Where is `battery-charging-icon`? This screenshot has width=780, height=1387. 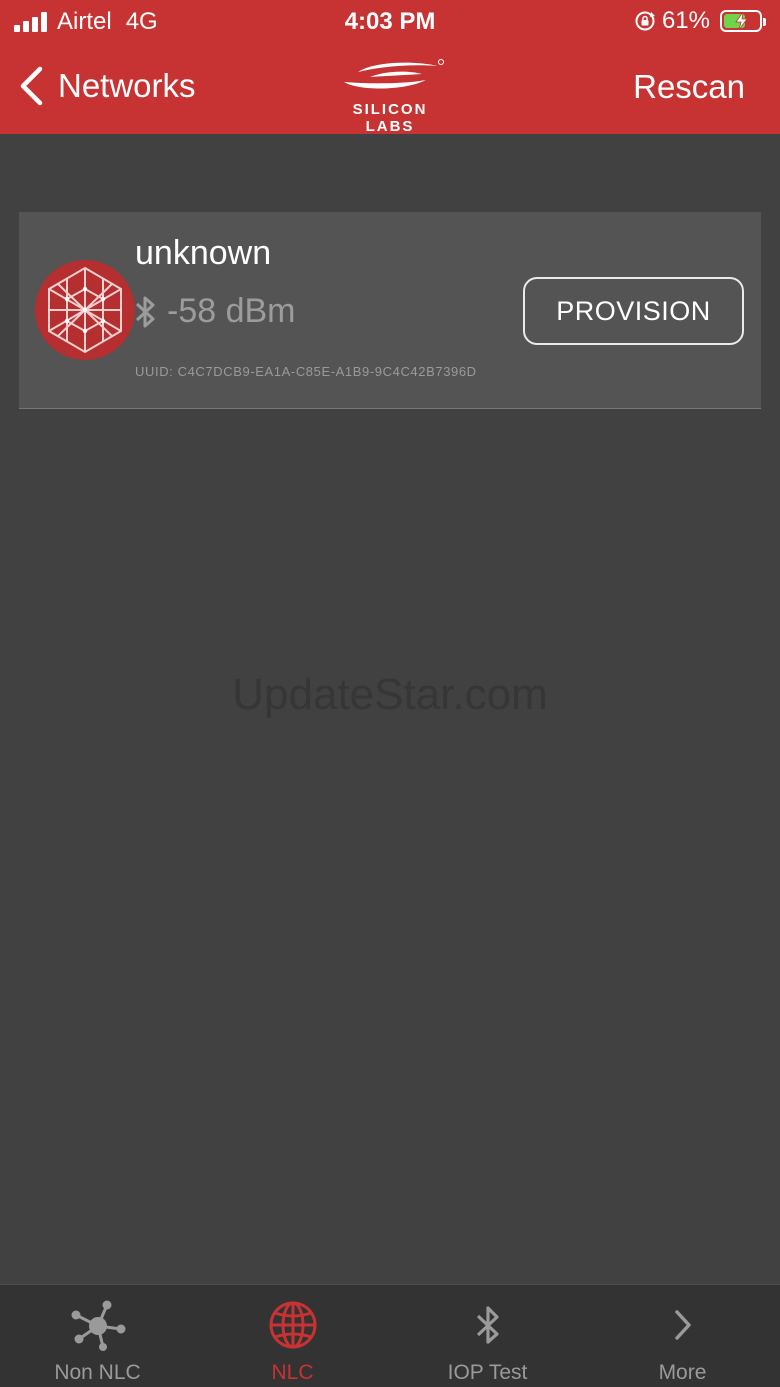 battery-charging-icon is located at coordinates (743, 21).